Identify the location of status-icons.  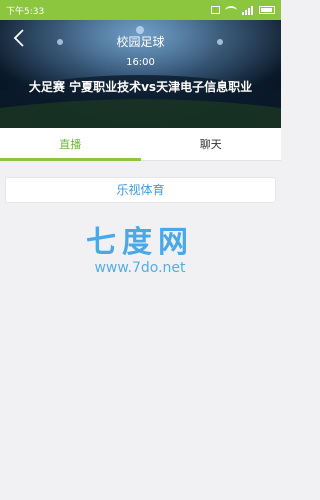
(243, 10).